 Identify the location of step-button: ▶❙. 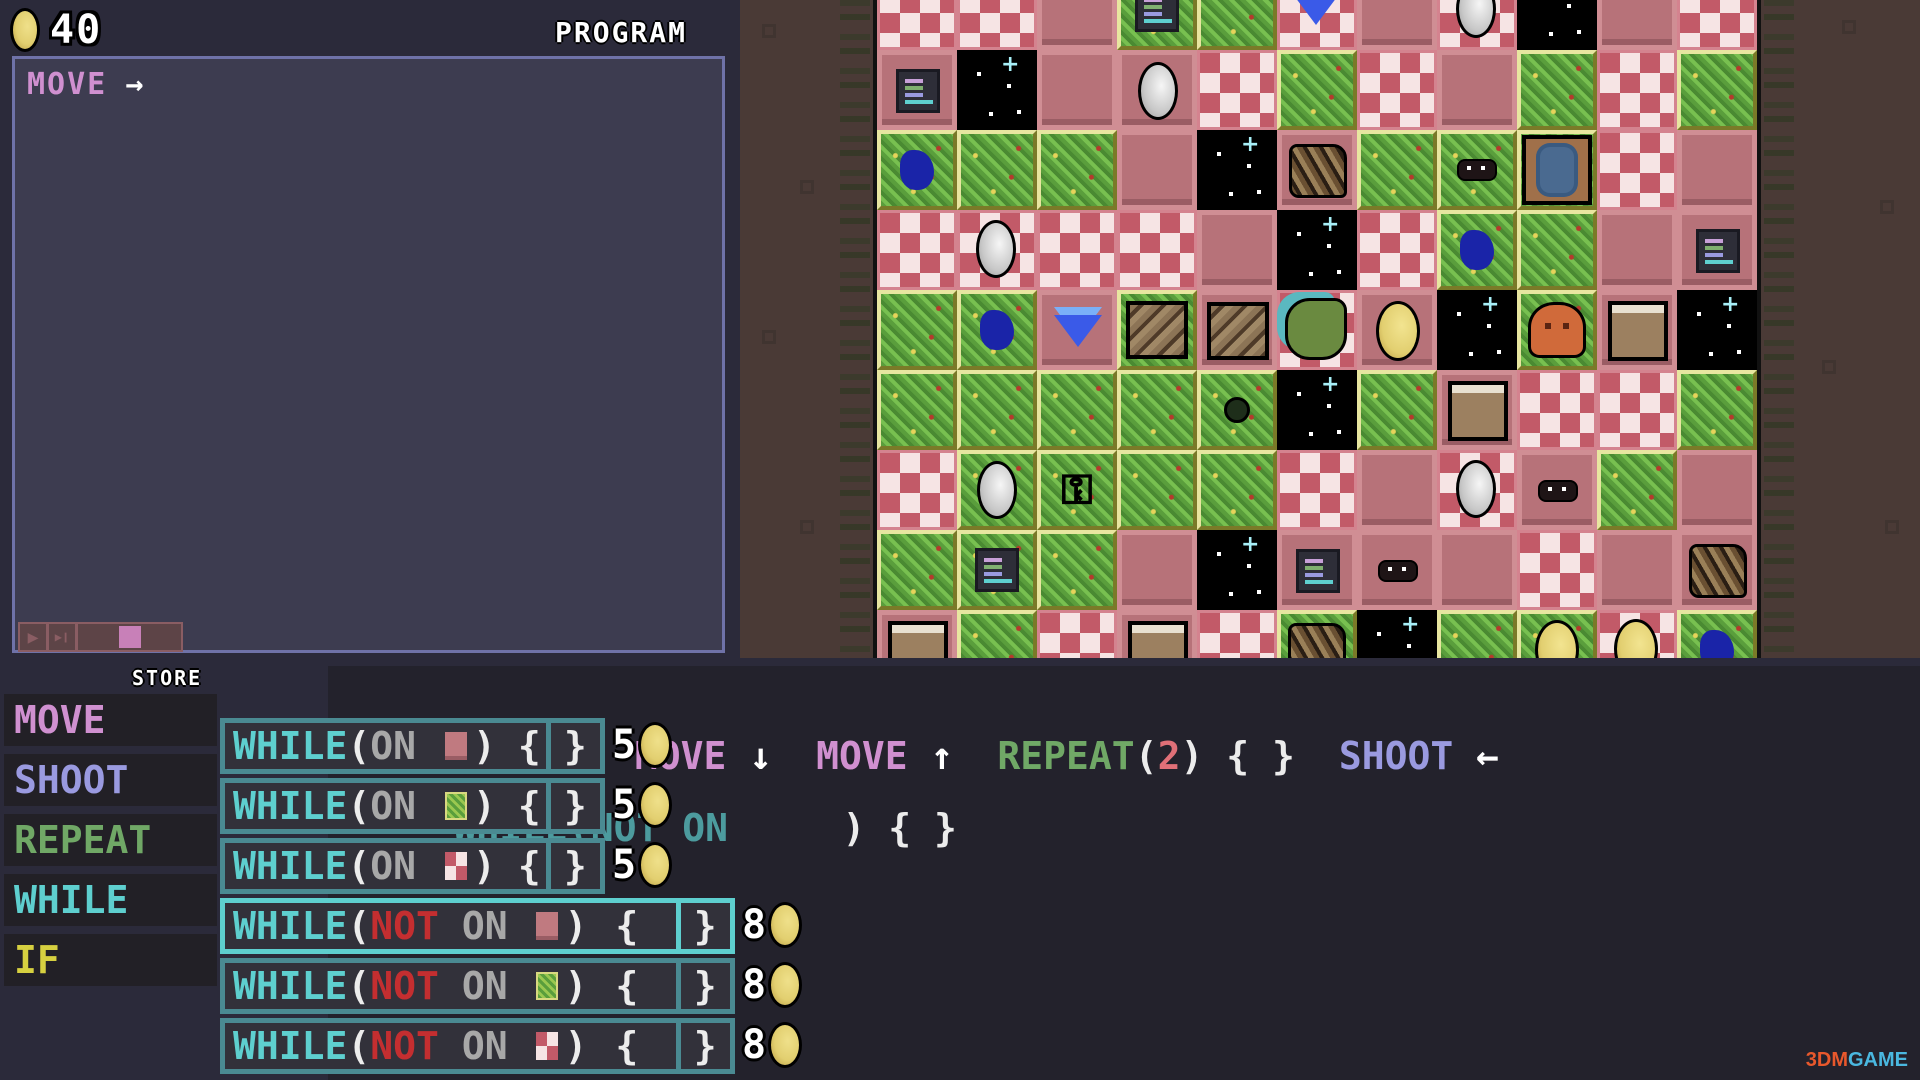
(62, 637).